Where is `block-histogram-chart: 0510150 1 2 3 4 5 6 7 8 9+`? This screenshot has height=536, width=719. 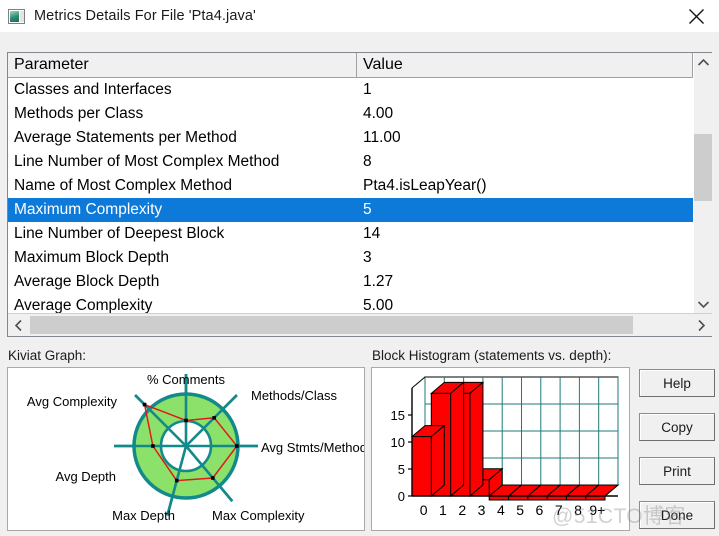 block-histogram-chart: 0510150 1 2 3 4 5 6 7 8 9+ is located at coordinates (505, 447).